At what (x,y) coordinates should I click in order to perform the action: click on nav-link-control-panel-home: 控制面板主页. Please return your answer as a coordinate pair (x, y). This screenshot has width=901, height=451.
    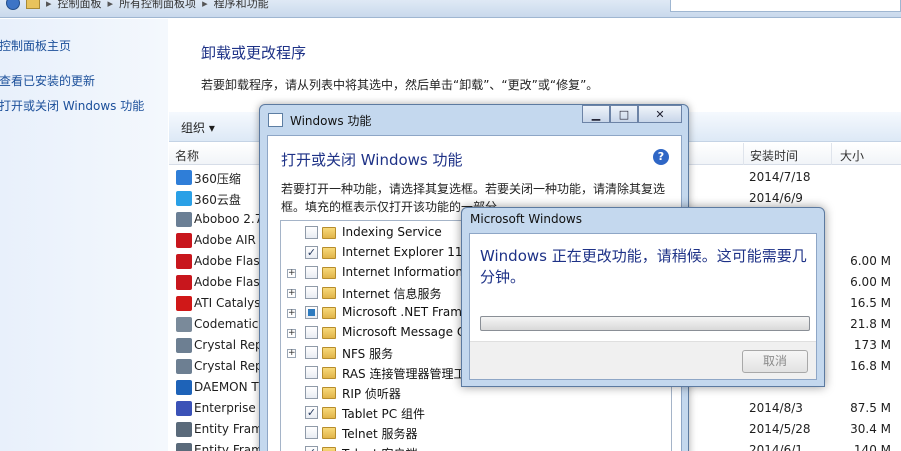
    Looking at the image, I should click on (35, 45).